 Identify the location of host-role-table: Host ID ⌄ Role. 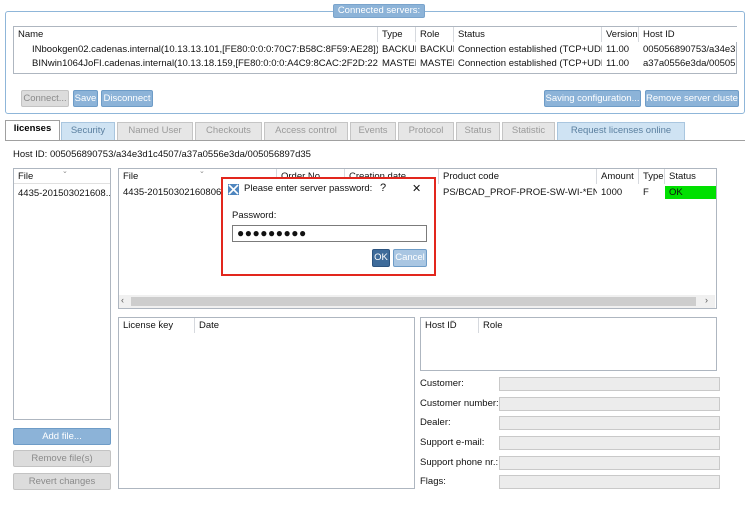
(568, 344).